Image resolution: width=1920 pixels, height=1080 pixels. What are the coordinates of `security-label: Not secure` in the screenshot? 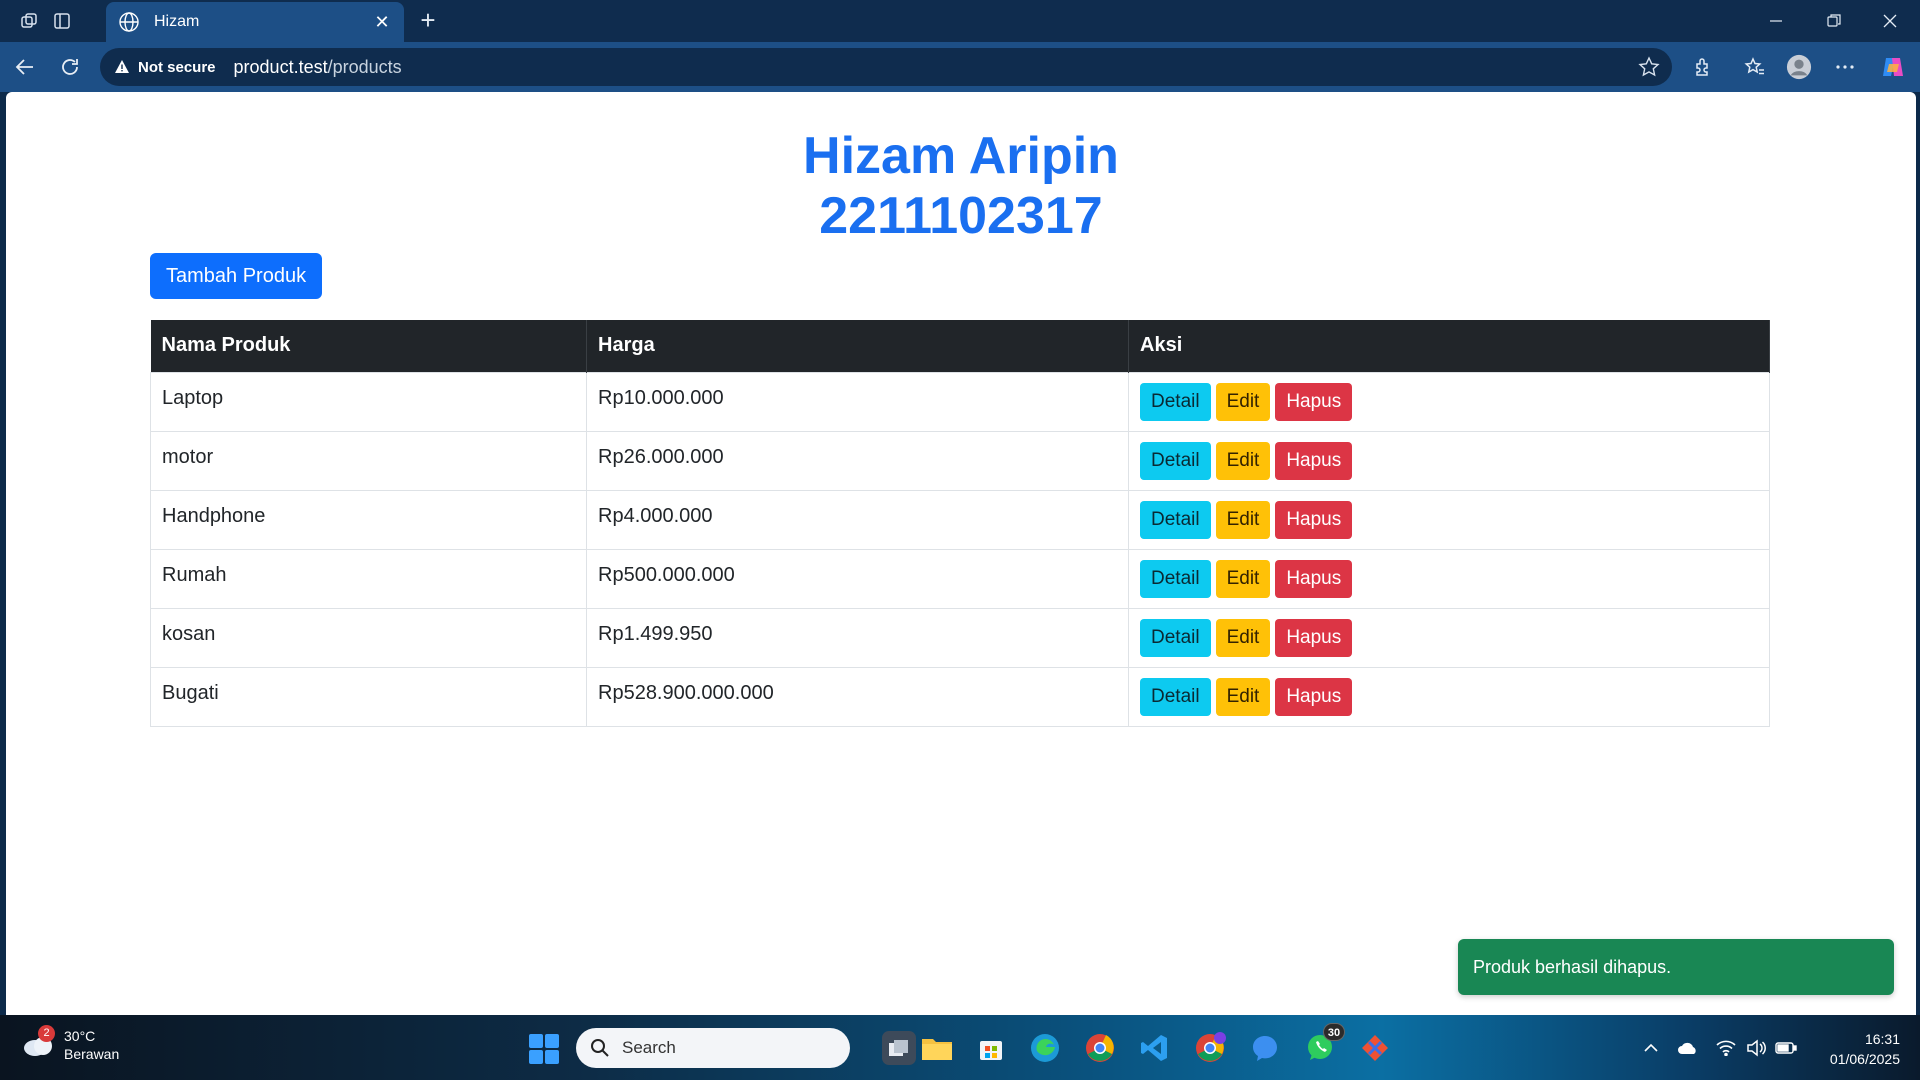 It's located at (177, 67).